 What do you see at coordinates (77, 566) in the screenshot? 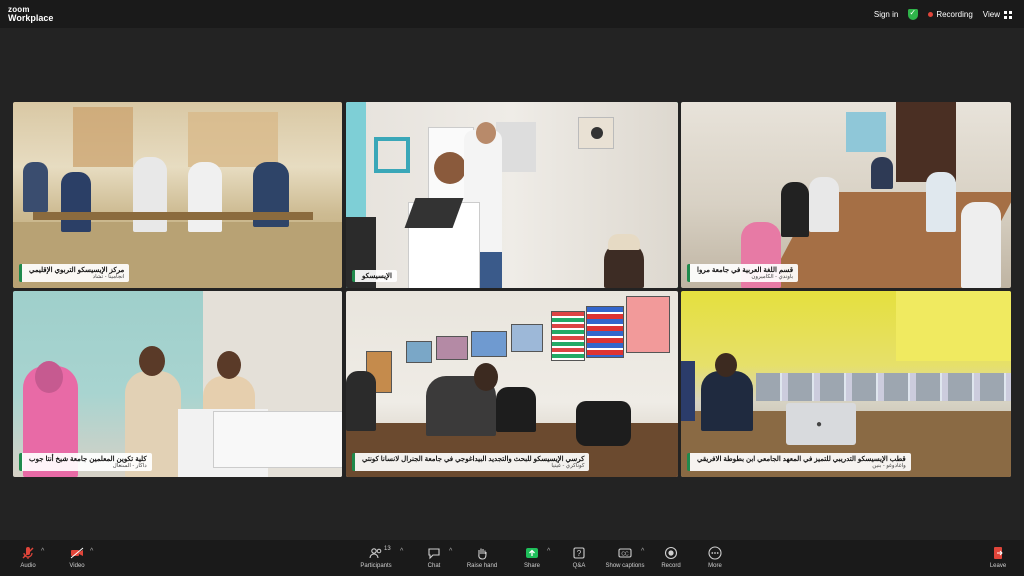
I see `video-label: Video` at bounding box center [77, 566].